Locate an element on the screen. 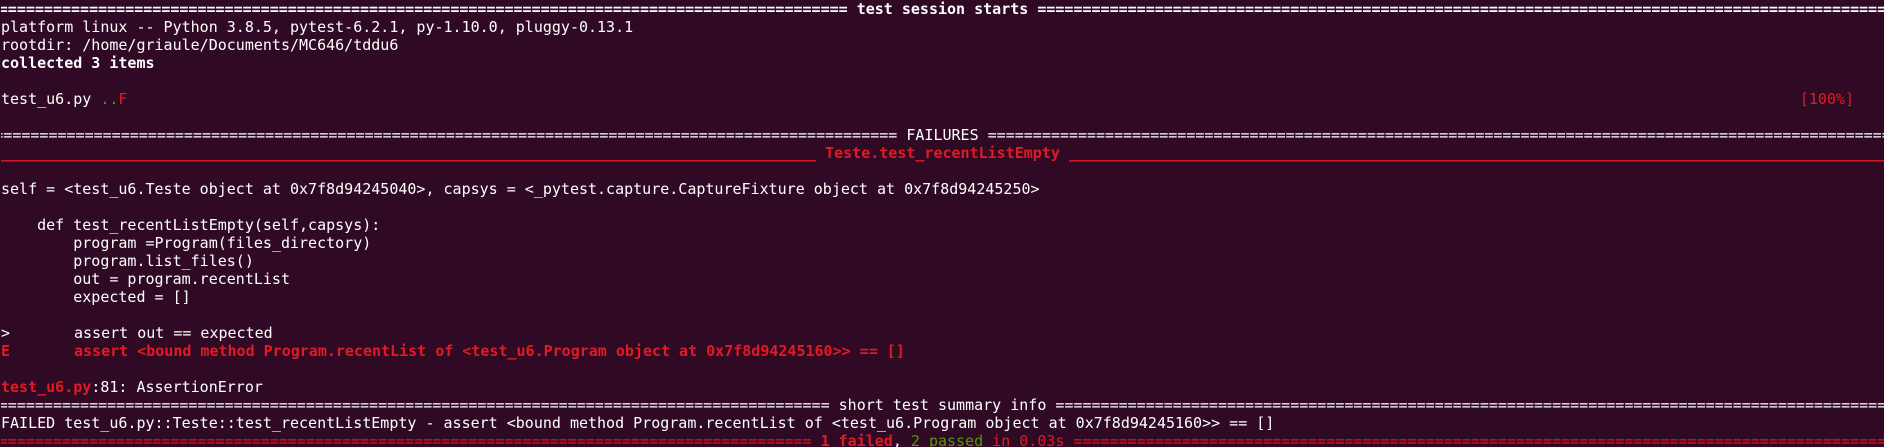 The height and width of the screenshot is (447, 1884). code-line: program.list_files() is located at coordinates (127, 261).